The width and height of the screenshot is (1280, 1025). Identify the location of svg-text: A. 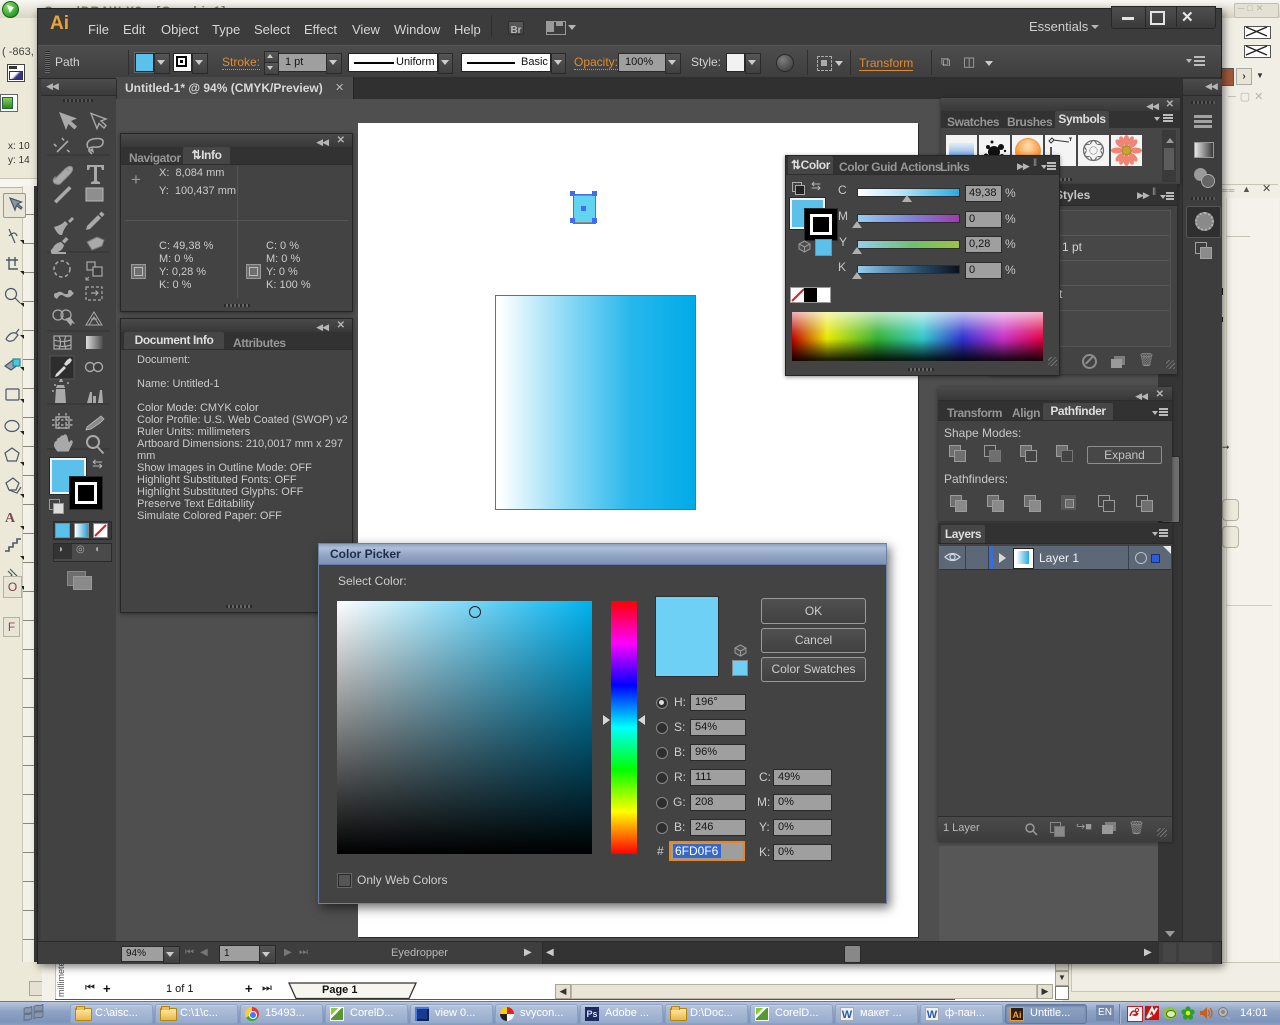
(10, 518).